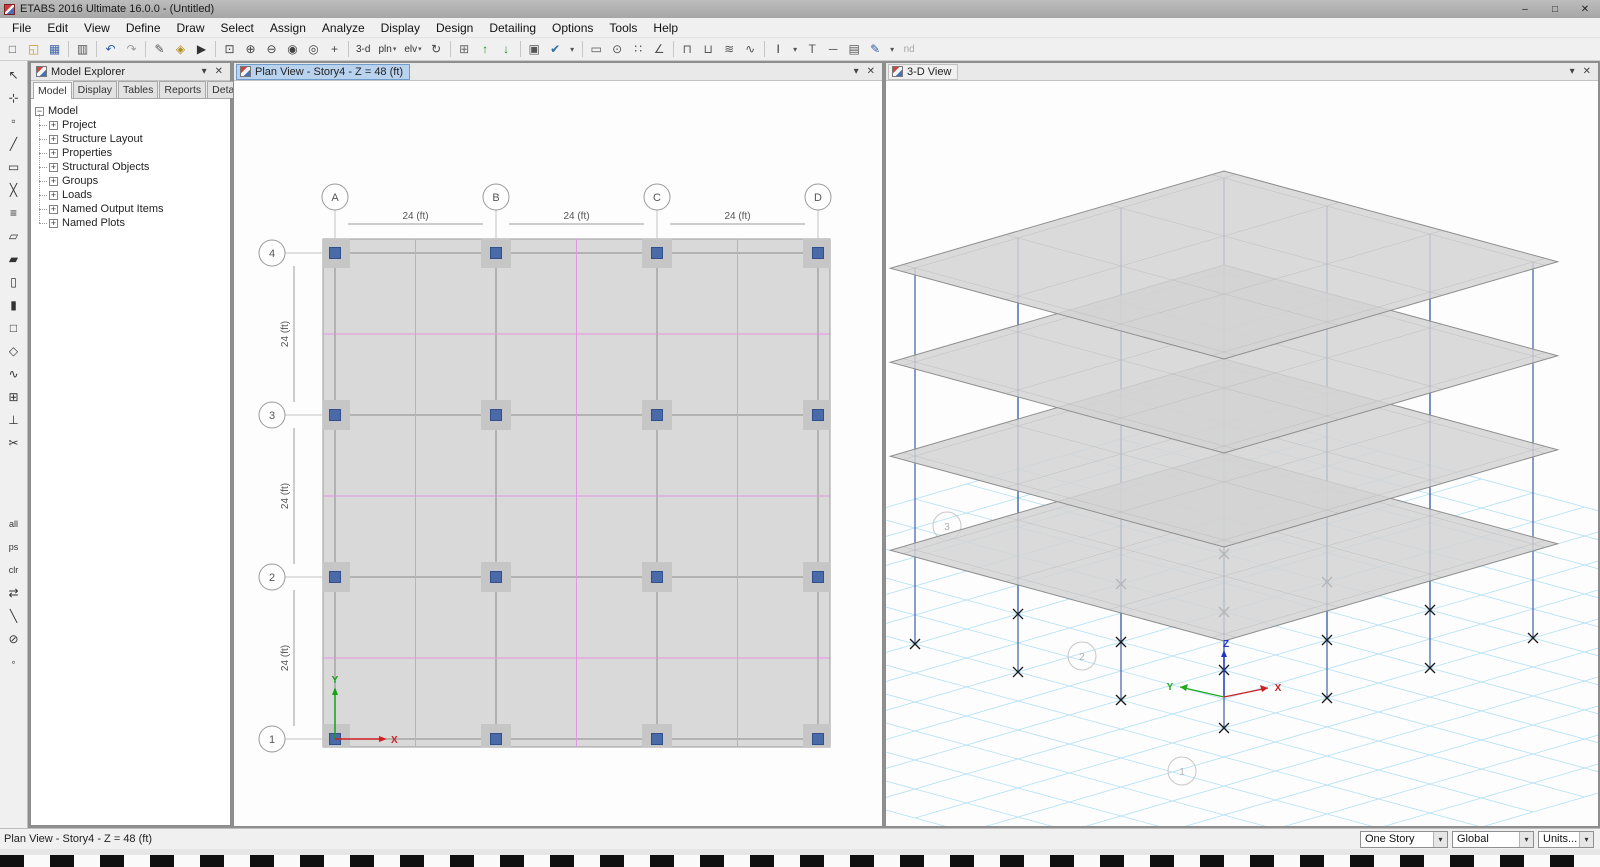  I want to click on explorer-tab-model: Model, so click(52, 90).